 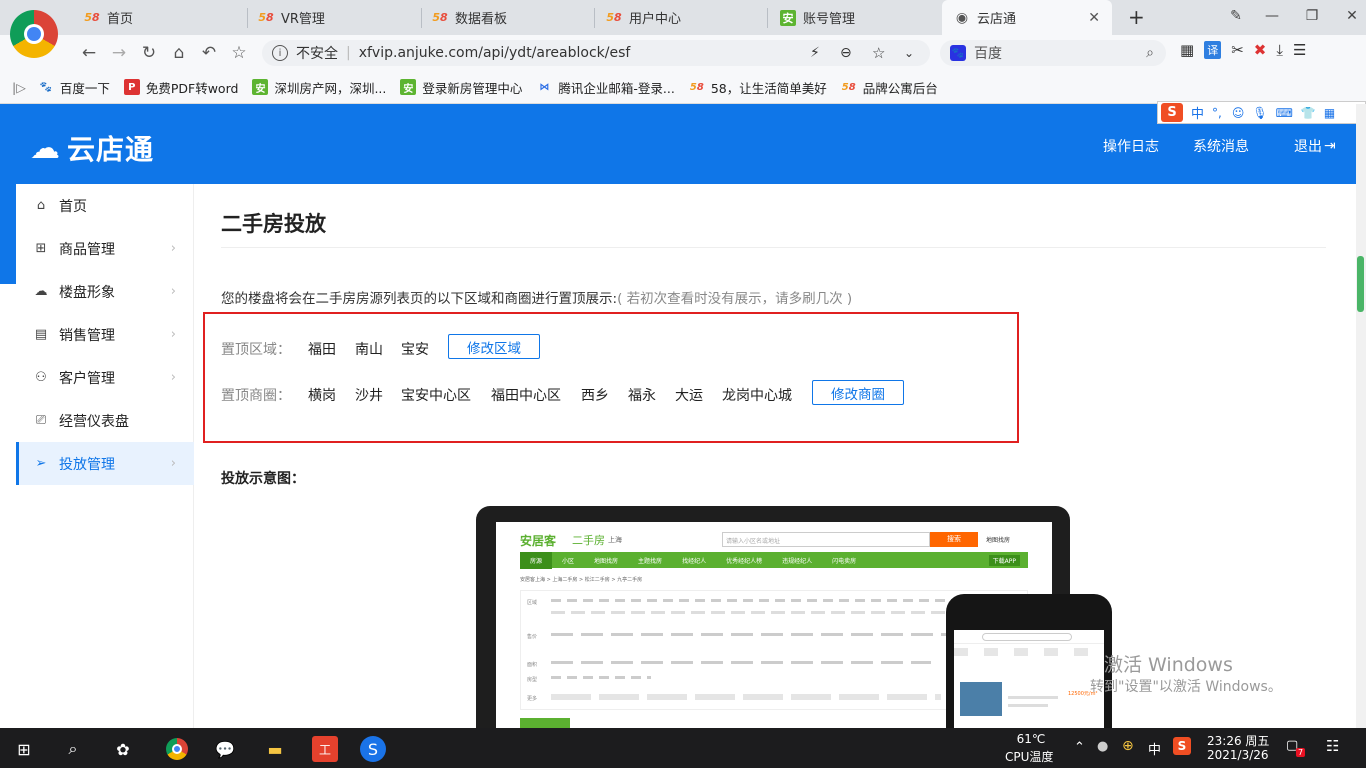 What do you see at coordinates (878, 53) in the screenshot?
I see `favorite-star-icon: ☆` at bounding box center [878, 53].